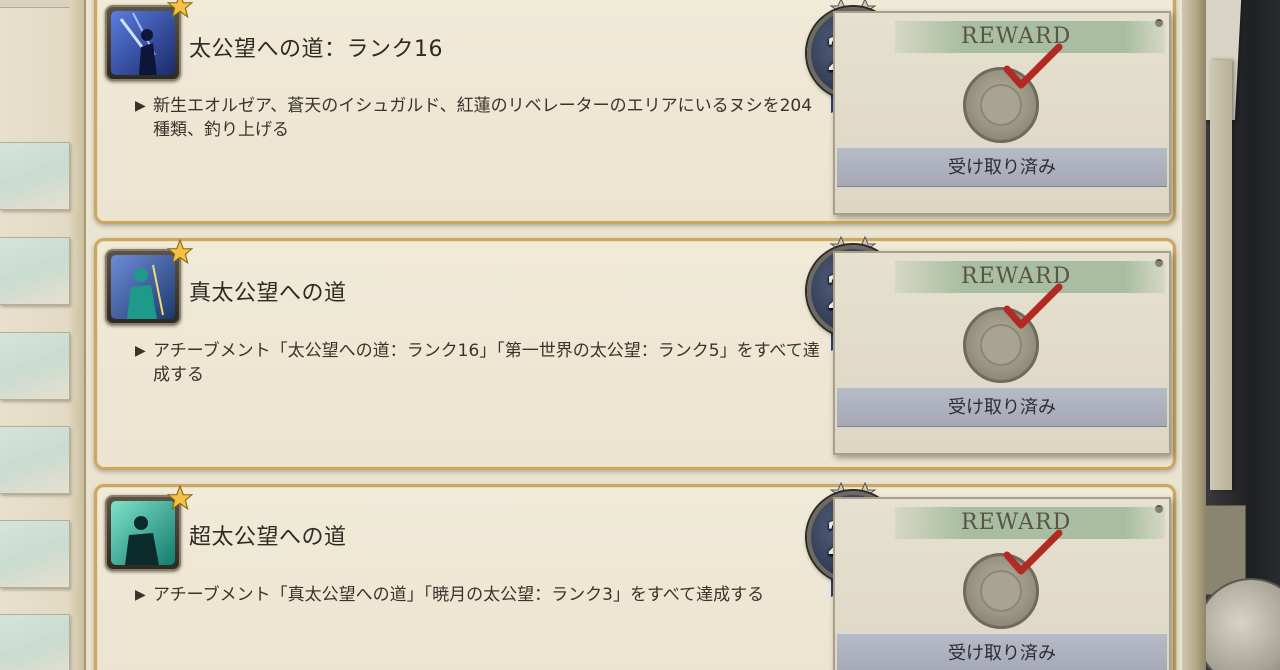 The height and width of the screenshot is (670, 1280). Describe the element at coordinates (1221, 275) in the screenshot. I see `background-paper-strip` at that location.